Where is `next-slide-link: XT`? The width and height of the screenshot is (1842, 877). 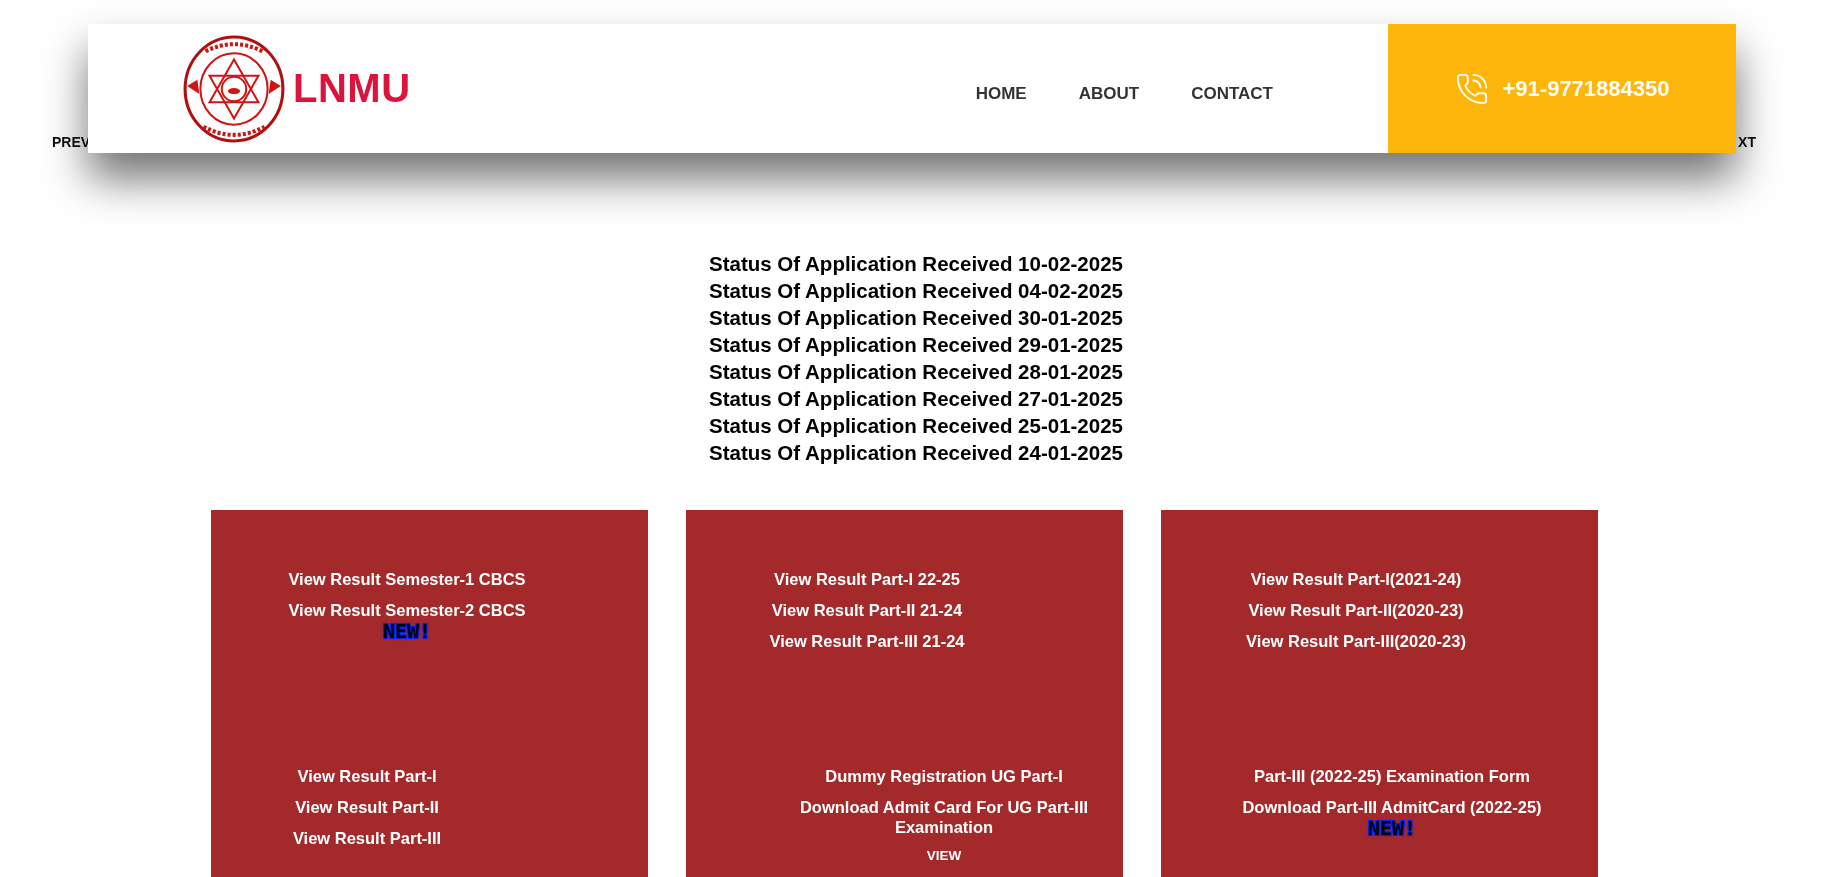 next-slide-link: XT is located at coordinates (1747, 142).